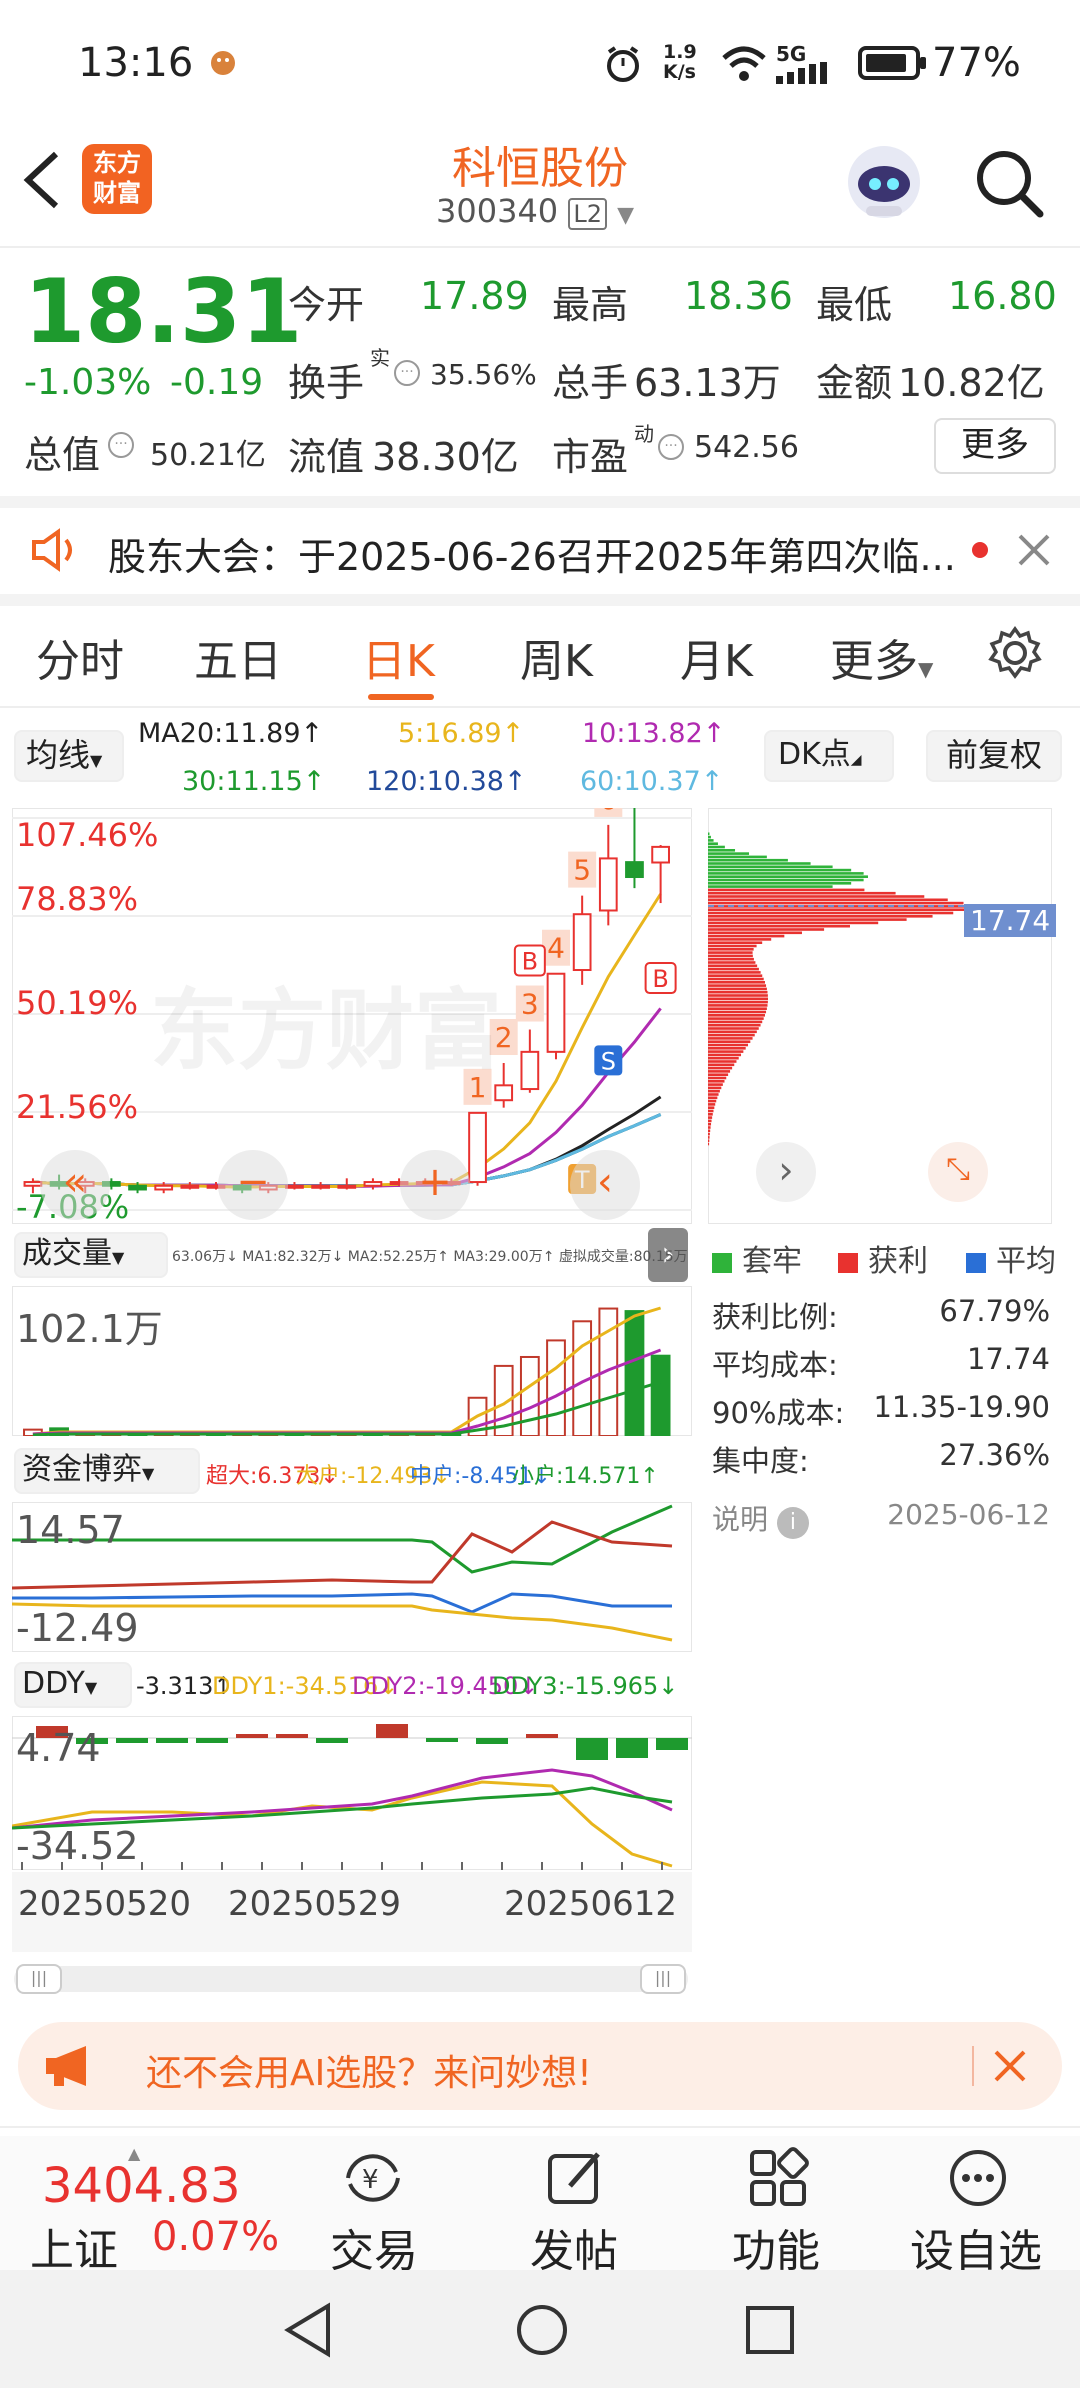 The image size is (1080, 2388). What do you see at coordinates (1009, 185) in the screenshot?
I see `search-icon` at bounding box center [1009, 185].